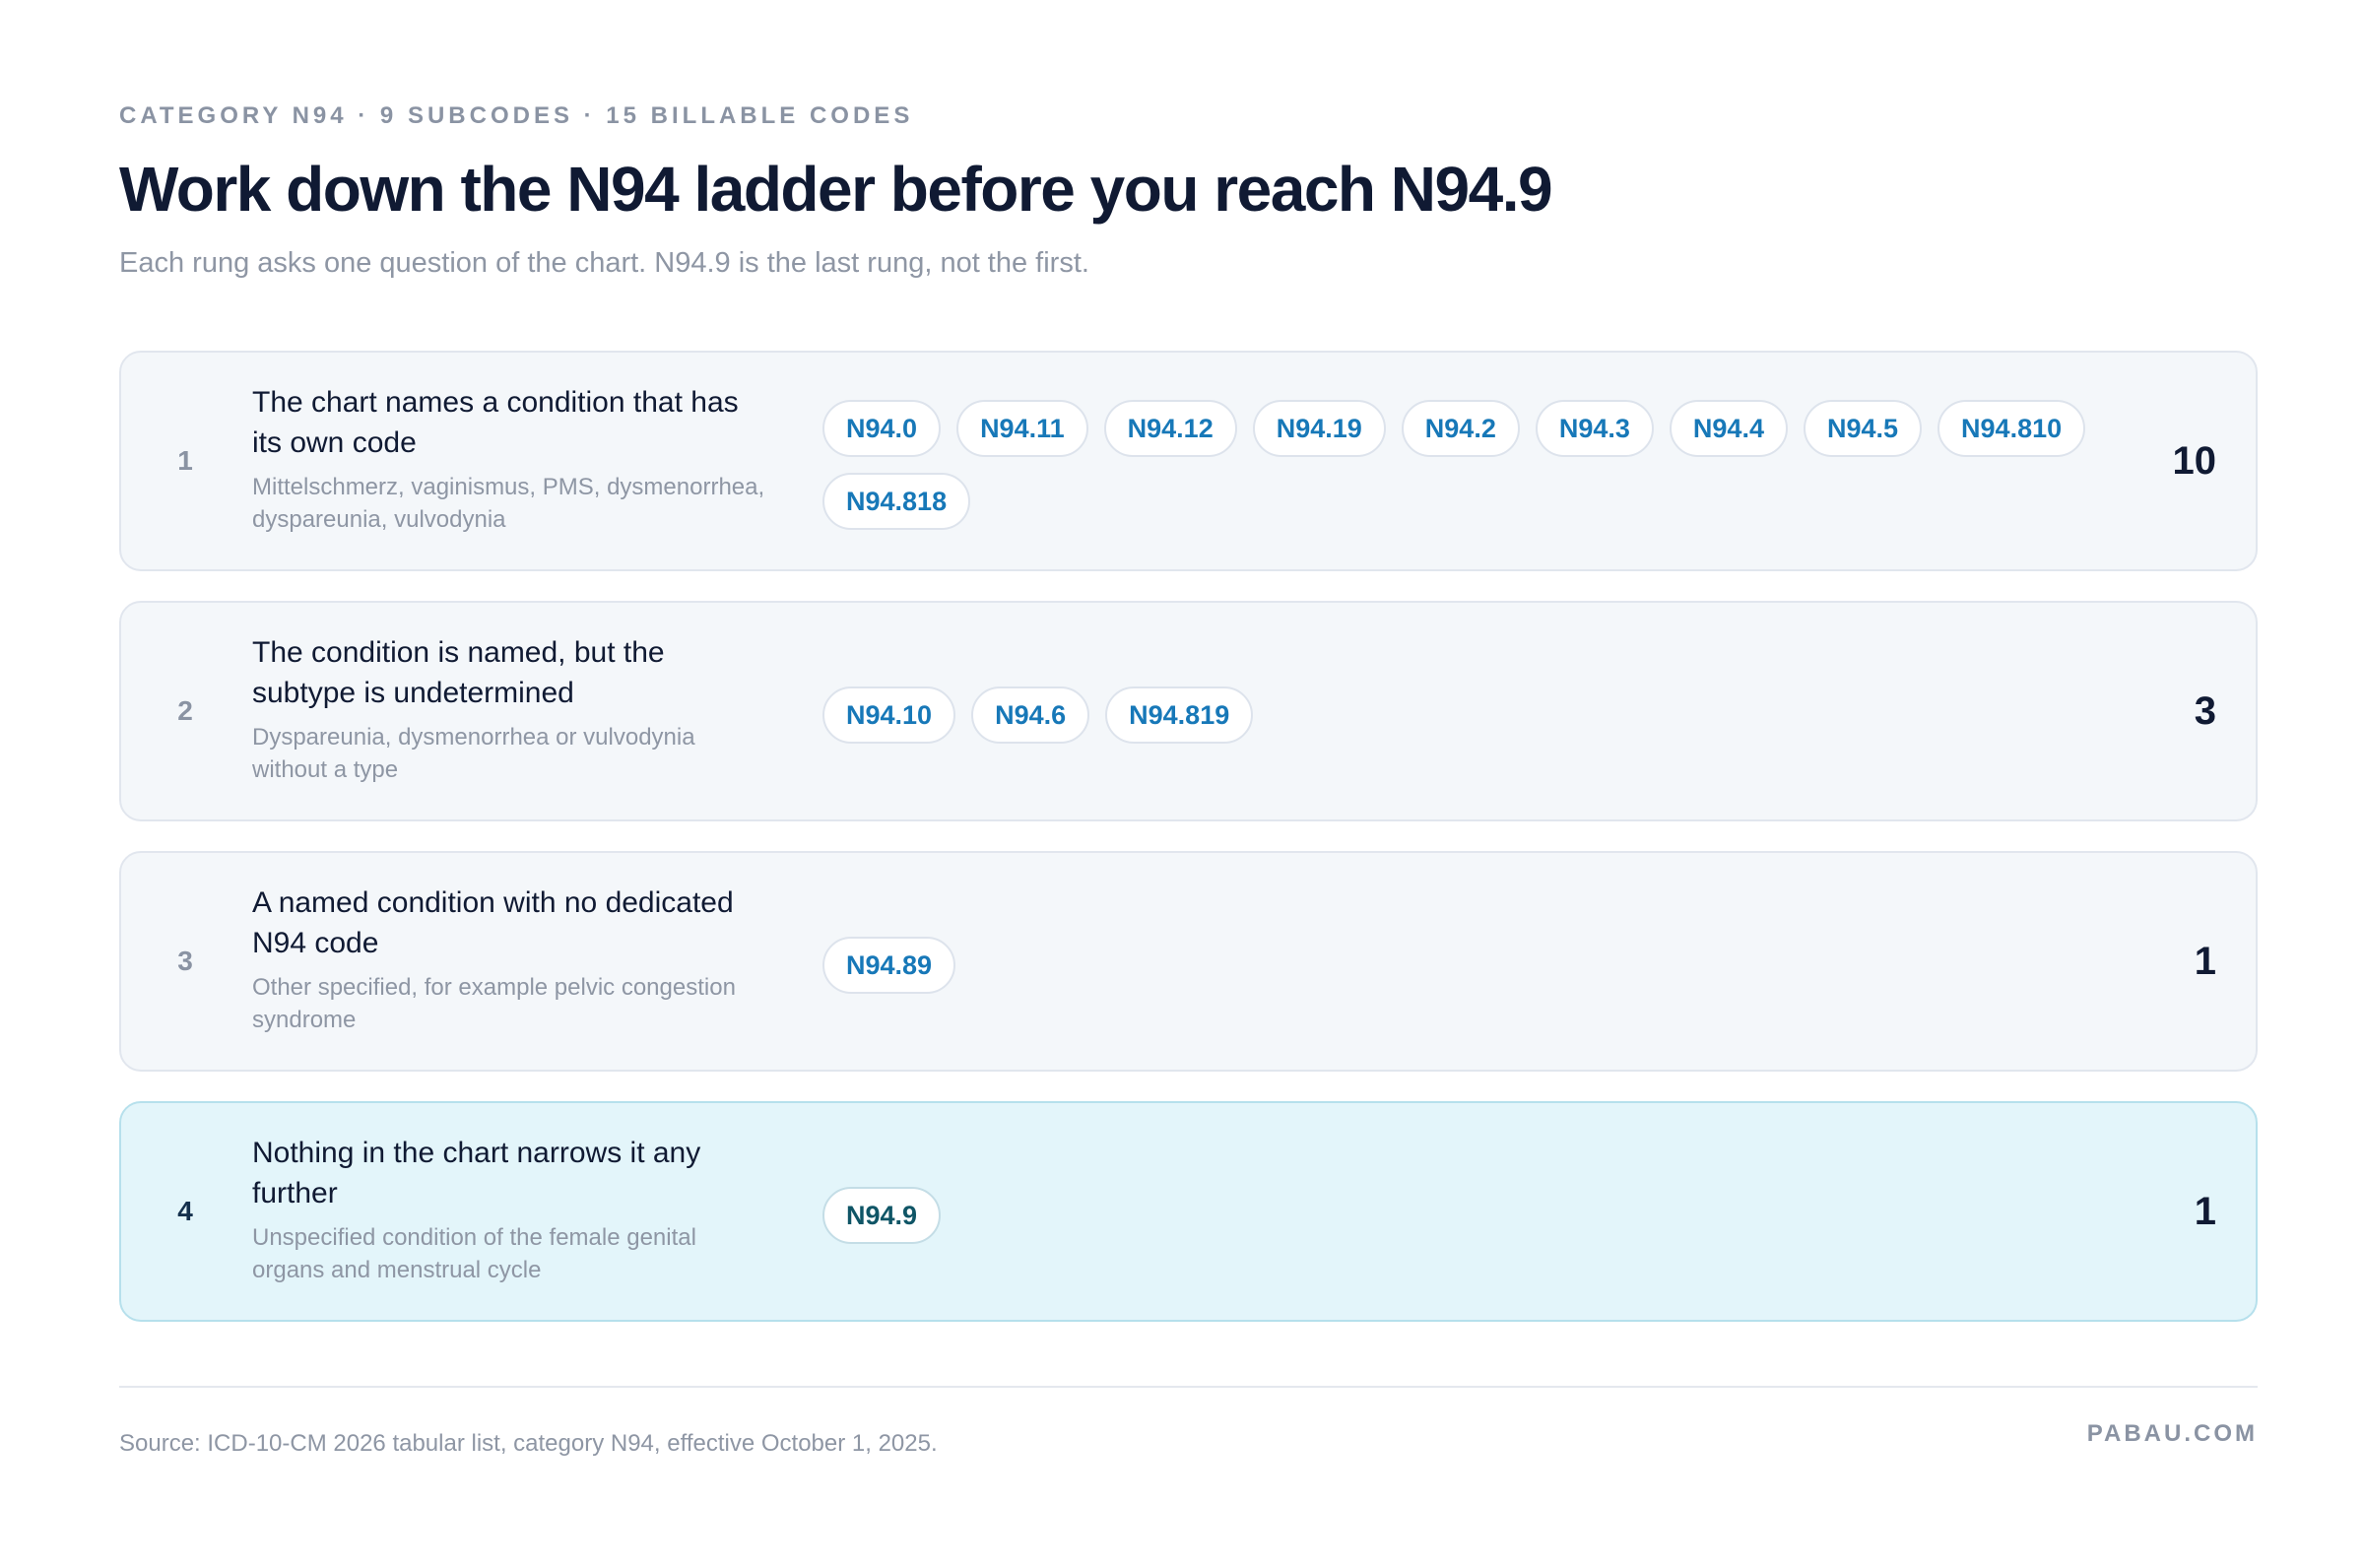  I want to click on code-chip: N94.0, so click(882, 429).